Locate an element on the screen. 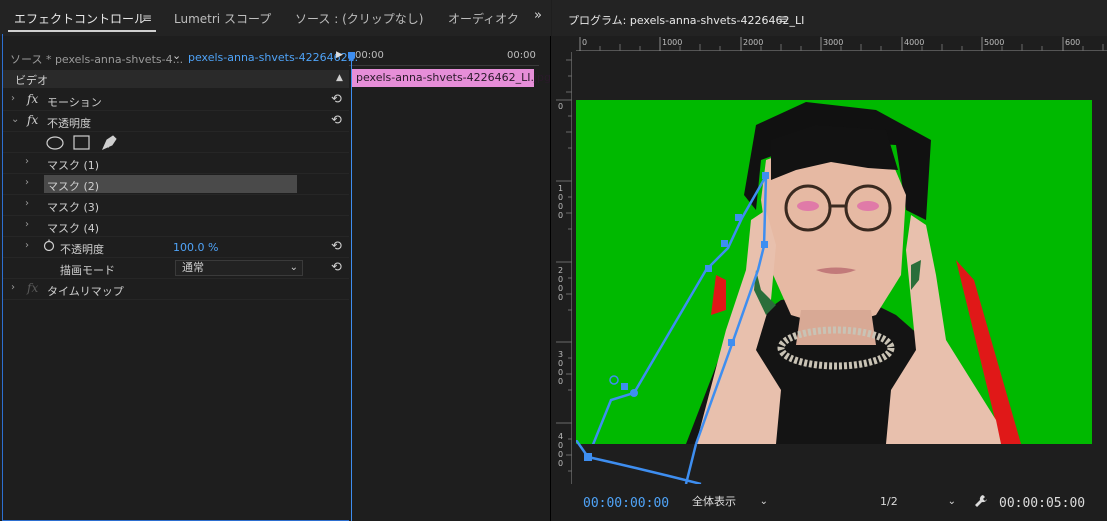  wrench-icon is located at coordinates (981, 501).